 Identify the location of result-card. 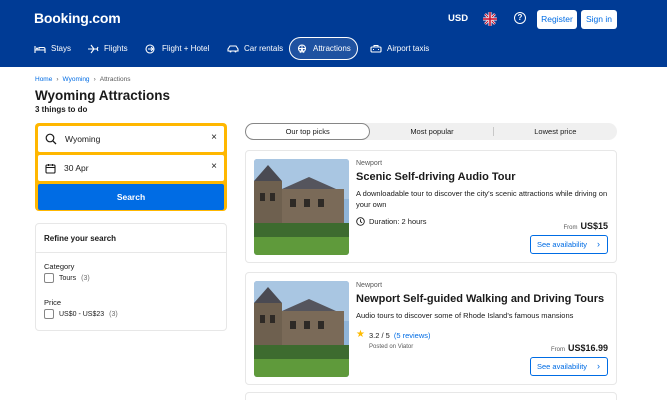
(431, 396).